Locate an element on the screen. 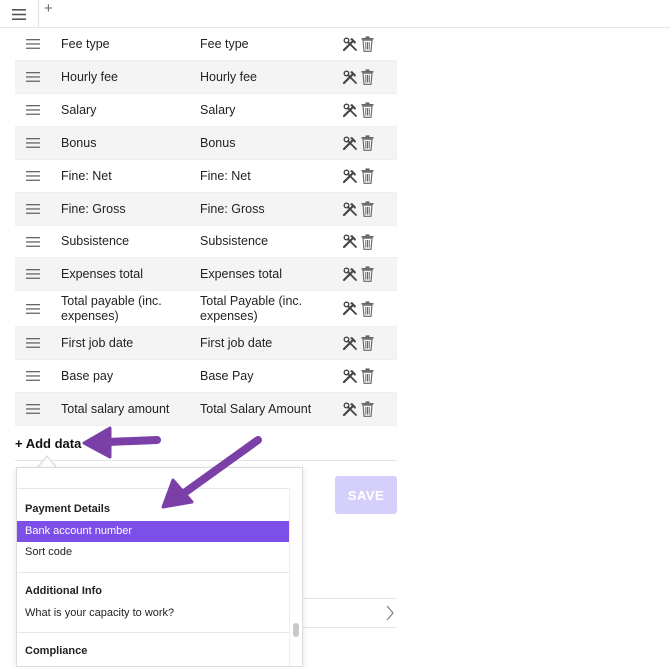 This screenshot has width=670, height=667. table-row: Subsistence Subsistence is located at coordinates (206, 242).